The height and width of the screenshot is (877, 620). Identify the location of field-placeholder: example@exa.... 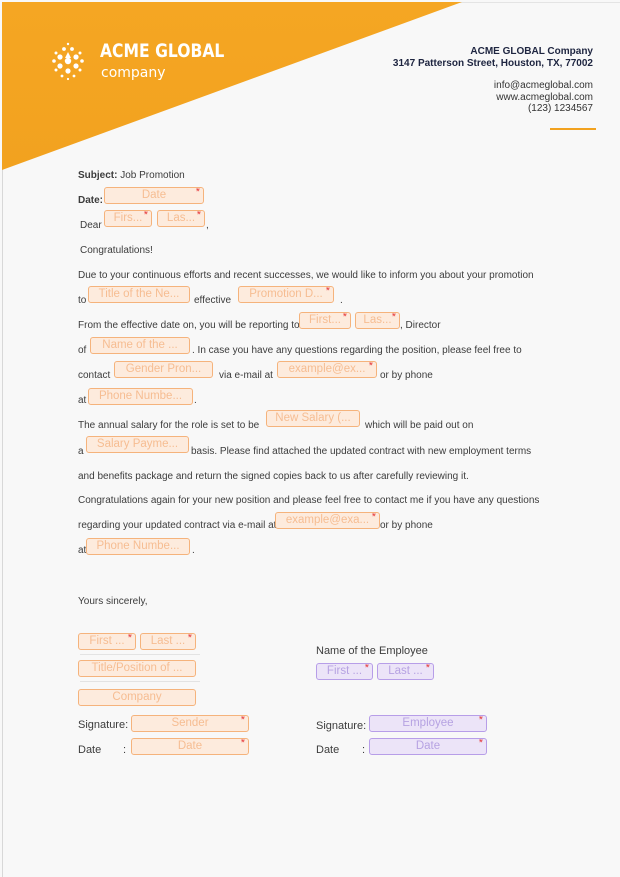
(327, 520).